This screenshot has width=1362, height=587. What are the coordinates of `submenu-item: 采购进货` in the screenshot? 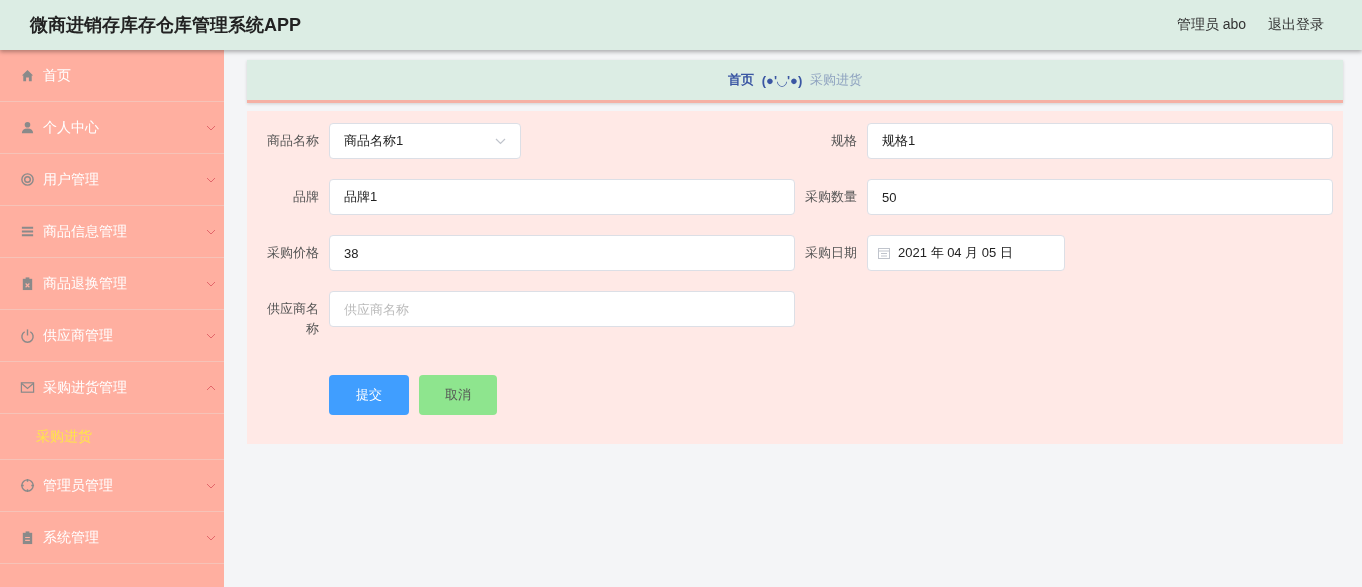 It's located at (64, 436).